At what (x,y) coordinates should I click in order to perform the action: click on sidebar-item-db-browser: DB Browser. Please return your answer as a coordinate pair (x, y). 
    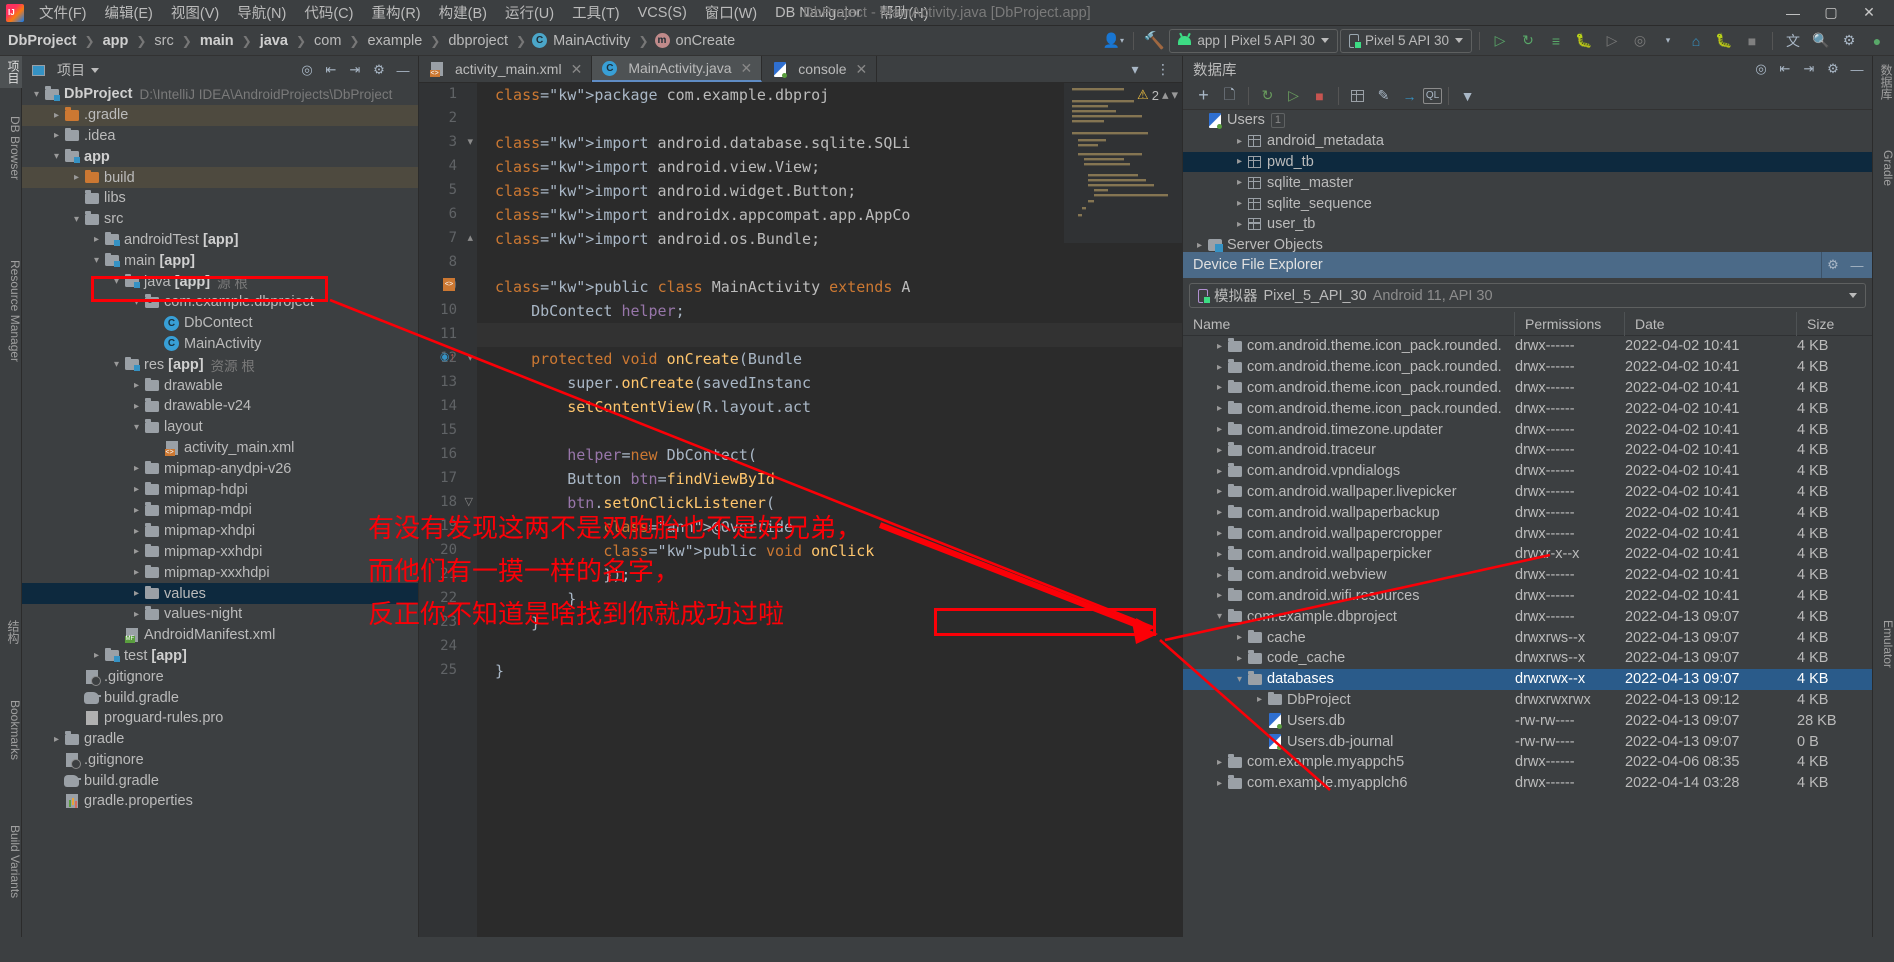
    Looking at the image, I should click on (11, 148).